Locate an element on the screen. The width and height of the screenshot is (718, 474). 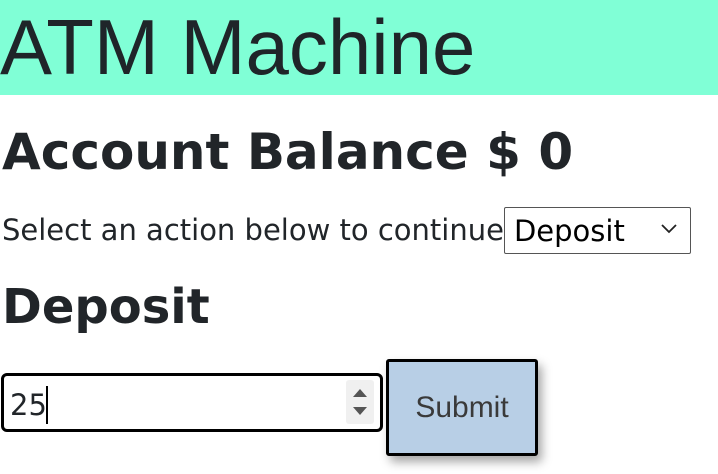
submit-button: Submit is located at coordinates (462, 407).